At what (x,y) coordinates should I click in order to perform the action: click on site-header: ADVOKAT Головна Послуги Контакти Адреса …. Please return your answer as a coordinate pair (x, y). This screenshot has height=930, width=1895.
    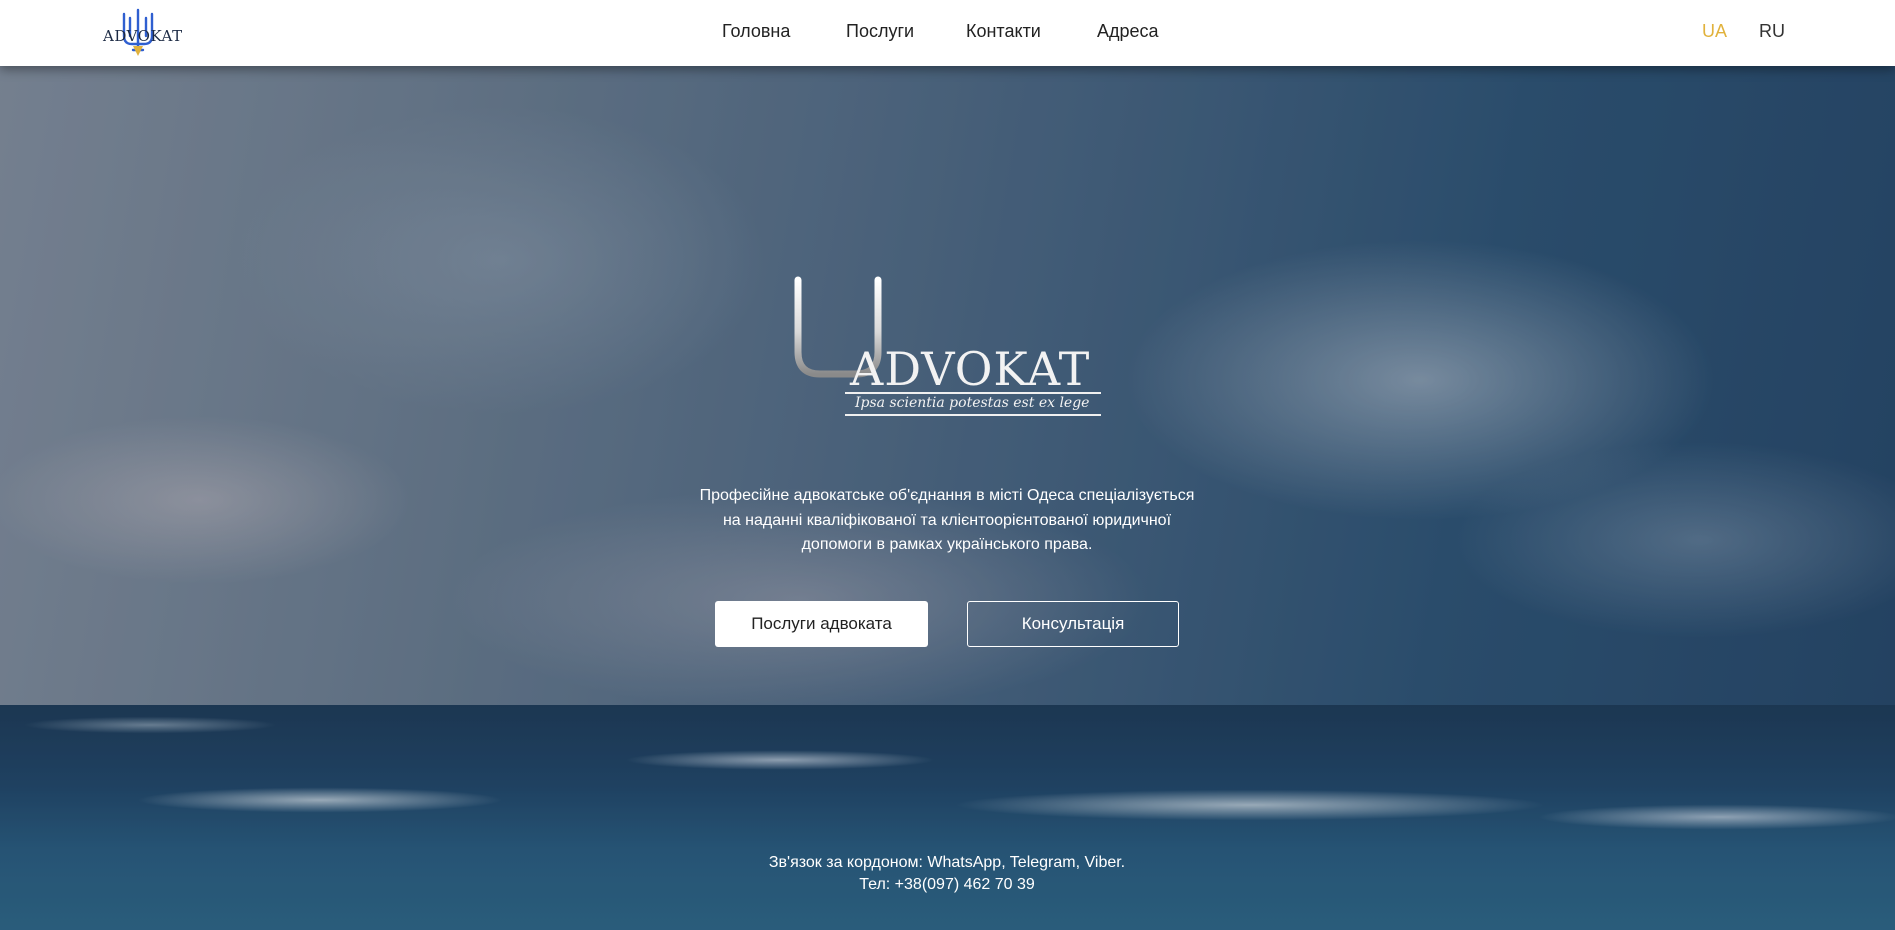
    Looking at the image, I should click on (947, 33).